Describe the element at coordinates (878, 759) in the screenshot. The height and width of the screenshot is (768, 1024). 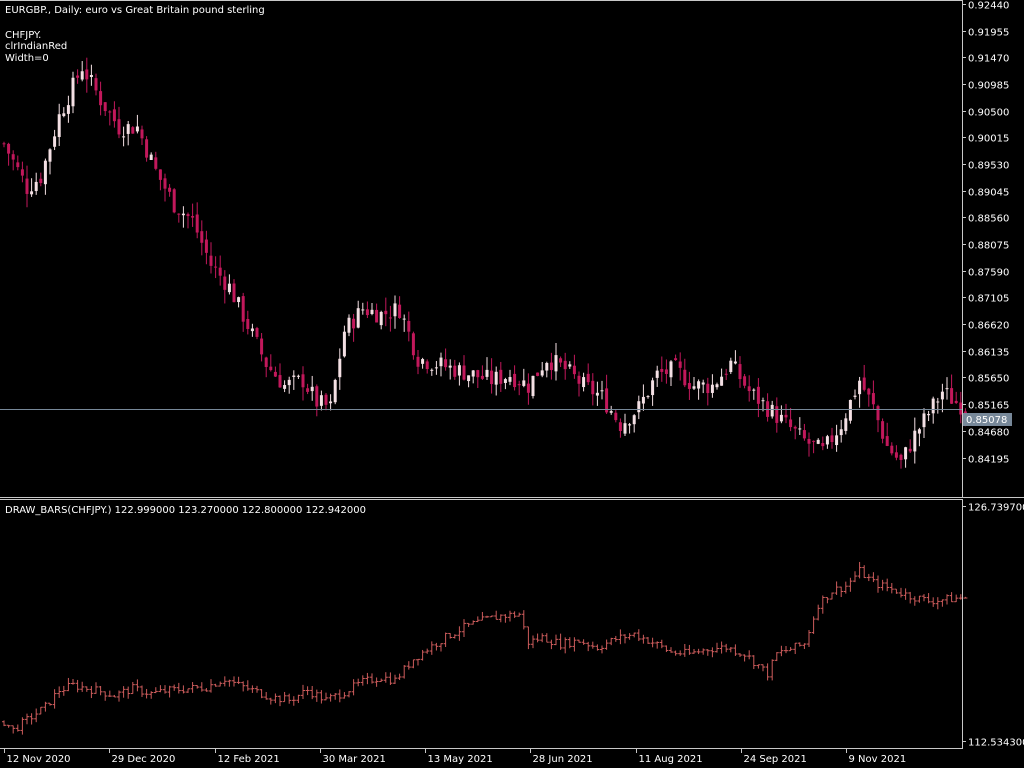
I see `date-tick-label: 9 Nov 2021` at that location.